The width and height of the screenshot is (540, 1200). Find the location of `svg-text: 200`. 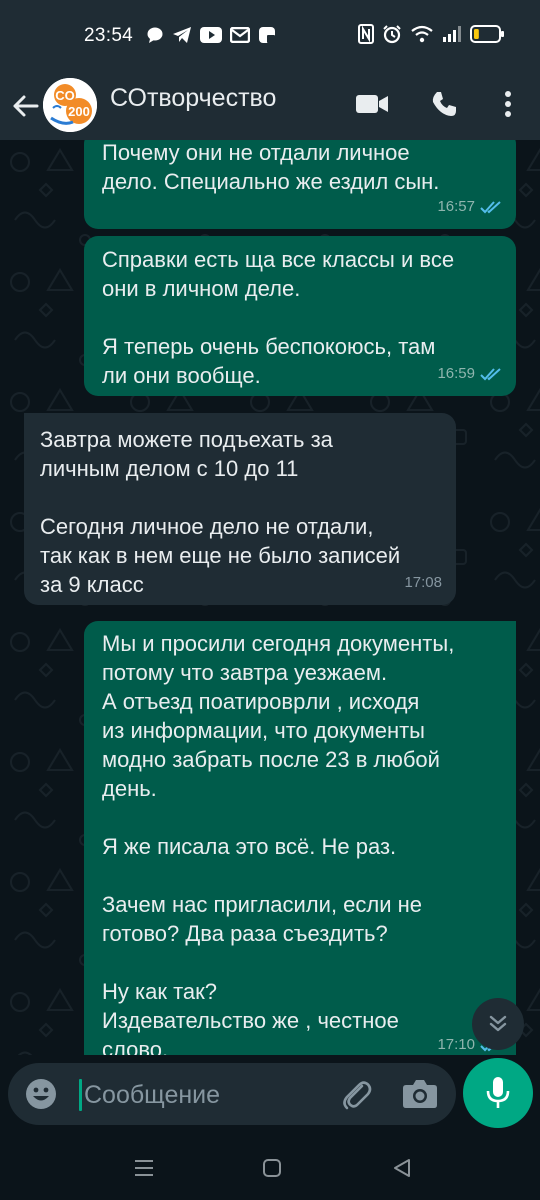

svg-text: 200 is located at coordinates (79, 111).